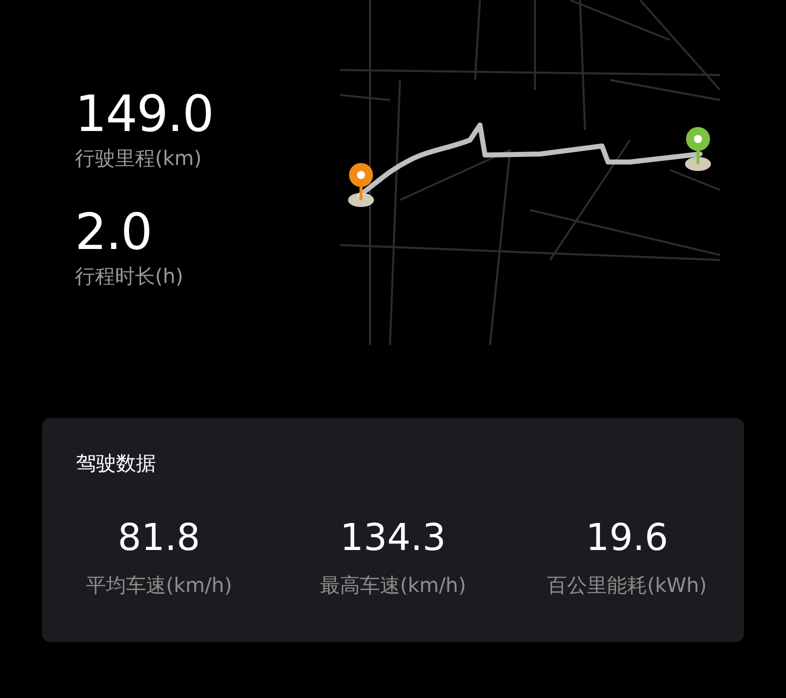 This screenshot has width=786, height=698. Describe the element at coordinates (159, 585) in the screenshot. I see `stat-label: 平均车速(km/h)` at that location.